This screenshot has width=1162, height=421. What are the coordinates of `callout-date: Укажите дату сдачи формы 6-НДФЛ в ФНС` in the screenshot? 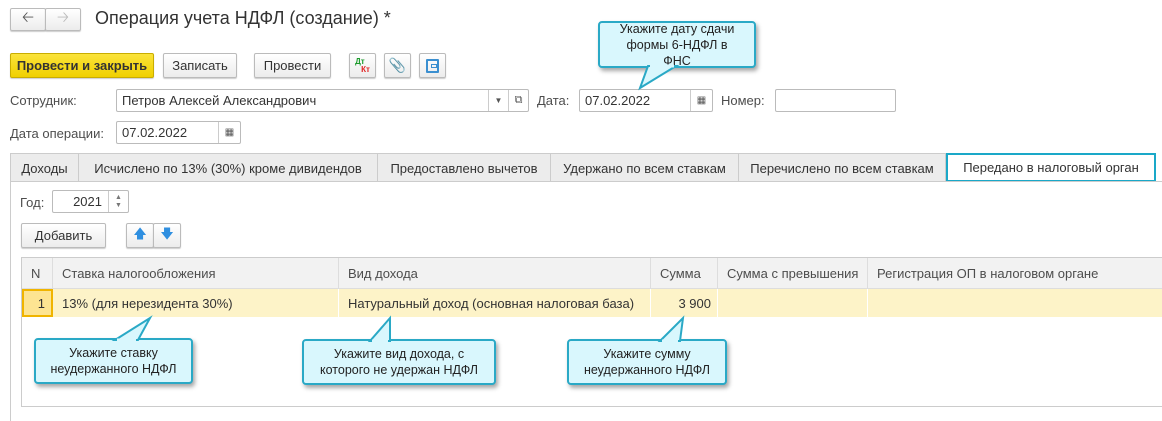 It's located at (677, 44).